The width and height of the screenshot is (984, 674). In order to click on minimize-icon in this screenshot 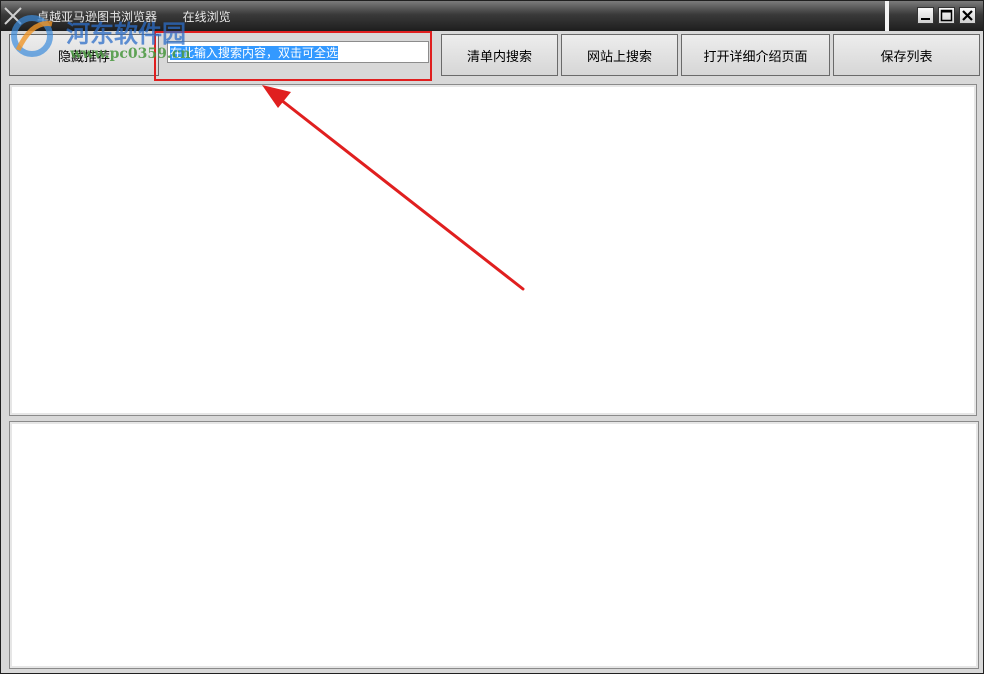, I will do `click(925, 19)`.